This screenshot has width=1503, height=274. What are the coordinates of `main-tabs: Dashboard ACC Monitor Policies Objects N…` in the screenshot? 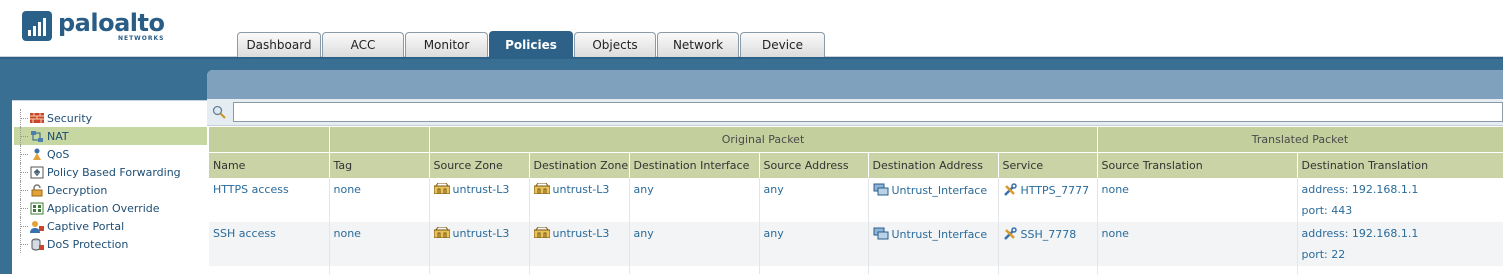 It's located at (531, 44).